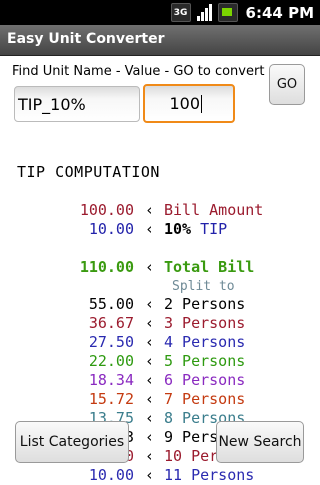 This screenshot has height=485, width=320. I want to click on result-label: 4 Persons, so click(205, 342).